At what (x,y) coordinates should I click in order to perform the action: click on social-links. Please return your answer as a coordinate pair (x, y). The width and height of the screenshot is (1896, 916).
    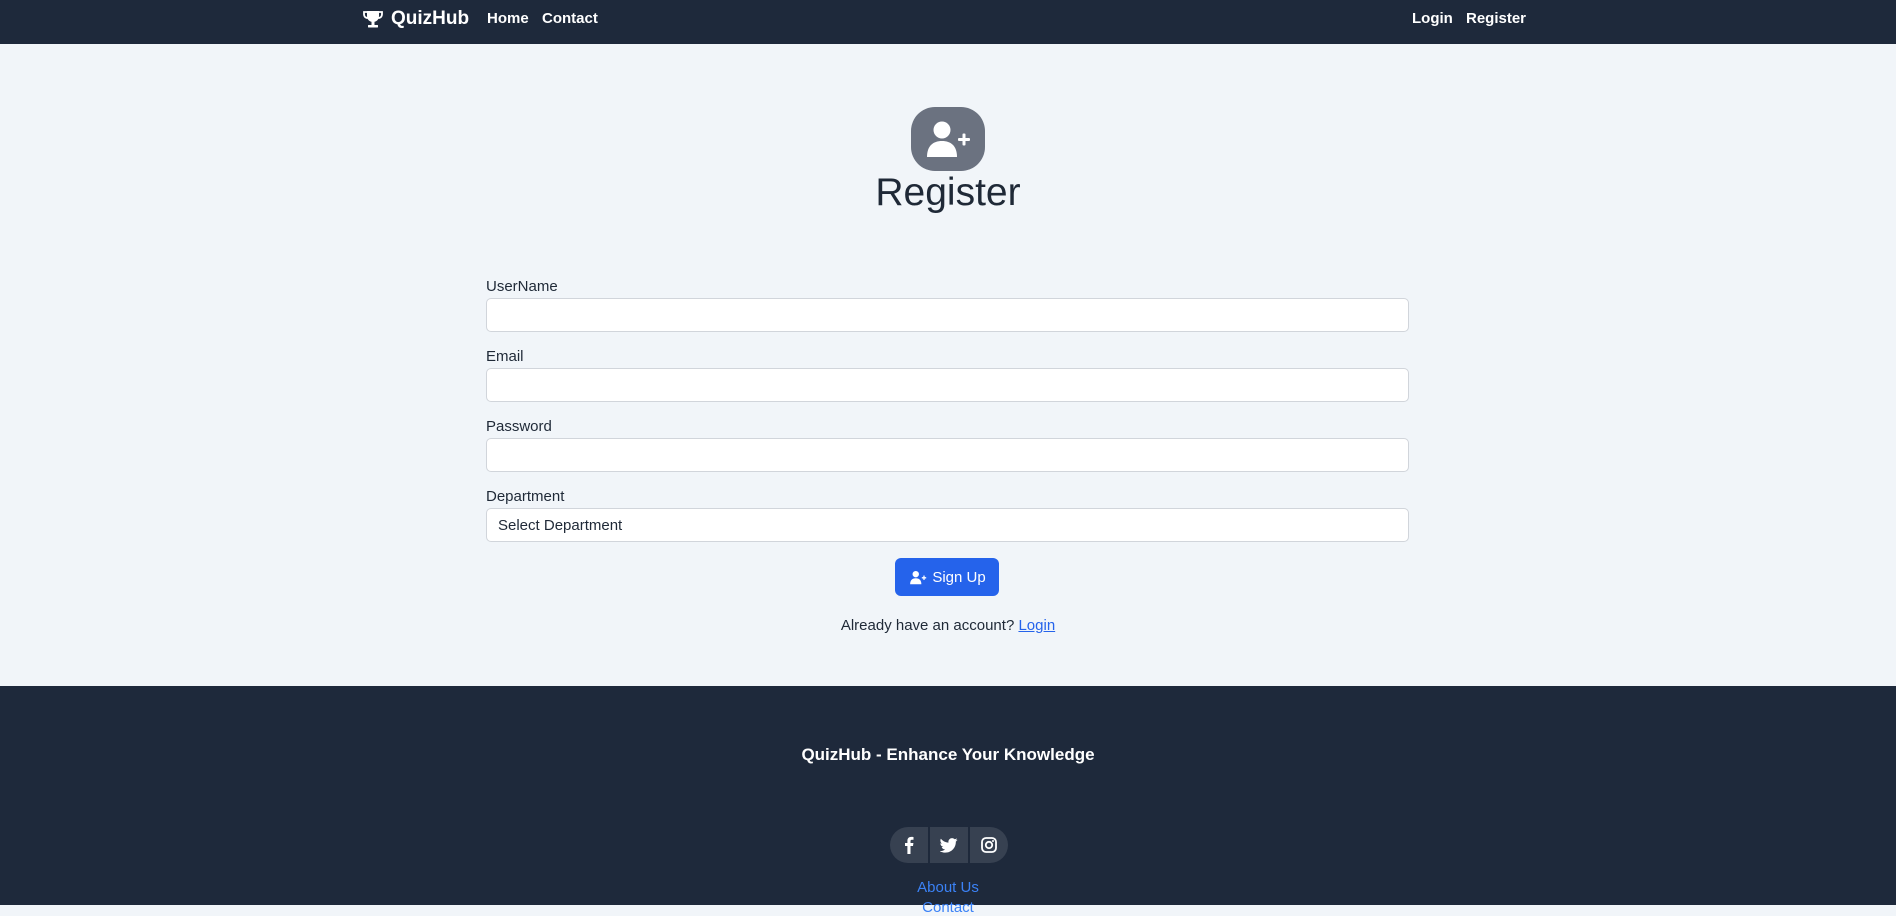
    Looking at the image, I should click on (949, 845).